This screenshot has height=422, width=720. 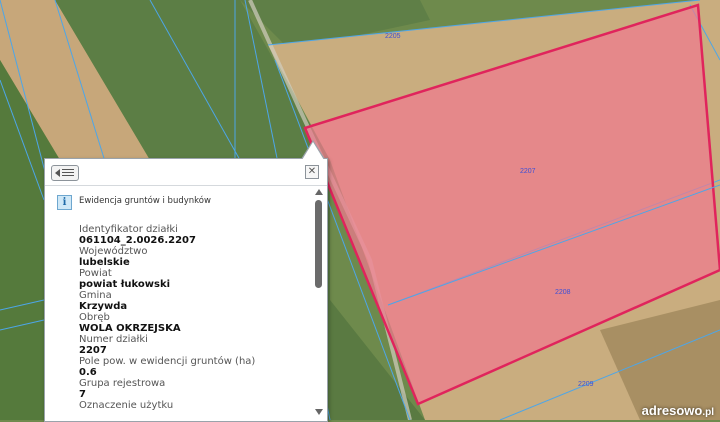 What do you see at coordinates (586, 384) in the screenshot?
I see `parcel-number-label: 2209` at bounding box center [586, 384].